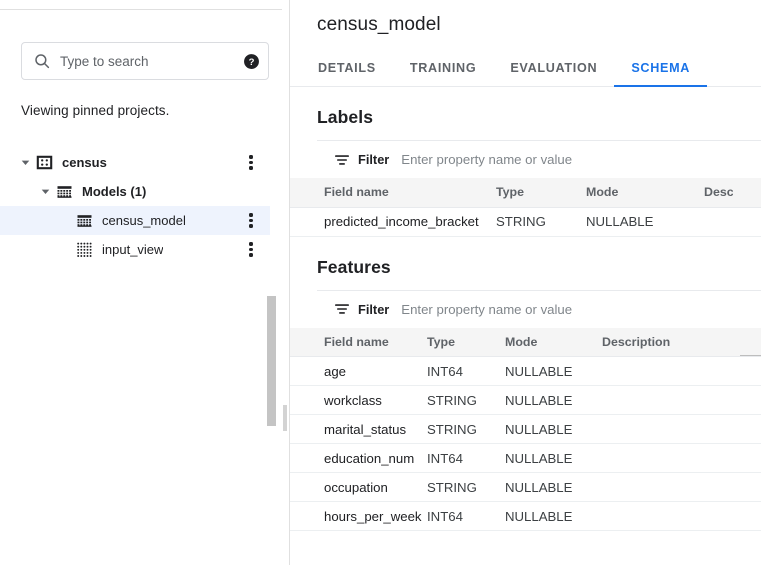  Describe the element at coordinates (553, 67) in the screenshot. I see `tab-evaluation: EVALUATION` at that location.